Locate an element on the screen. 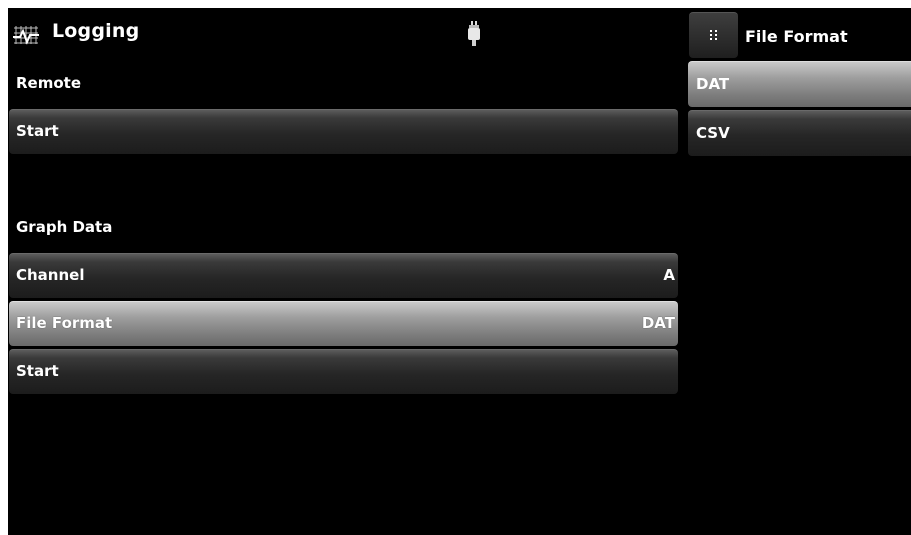  usb-connector-icon is located at coordinates (474, 33).